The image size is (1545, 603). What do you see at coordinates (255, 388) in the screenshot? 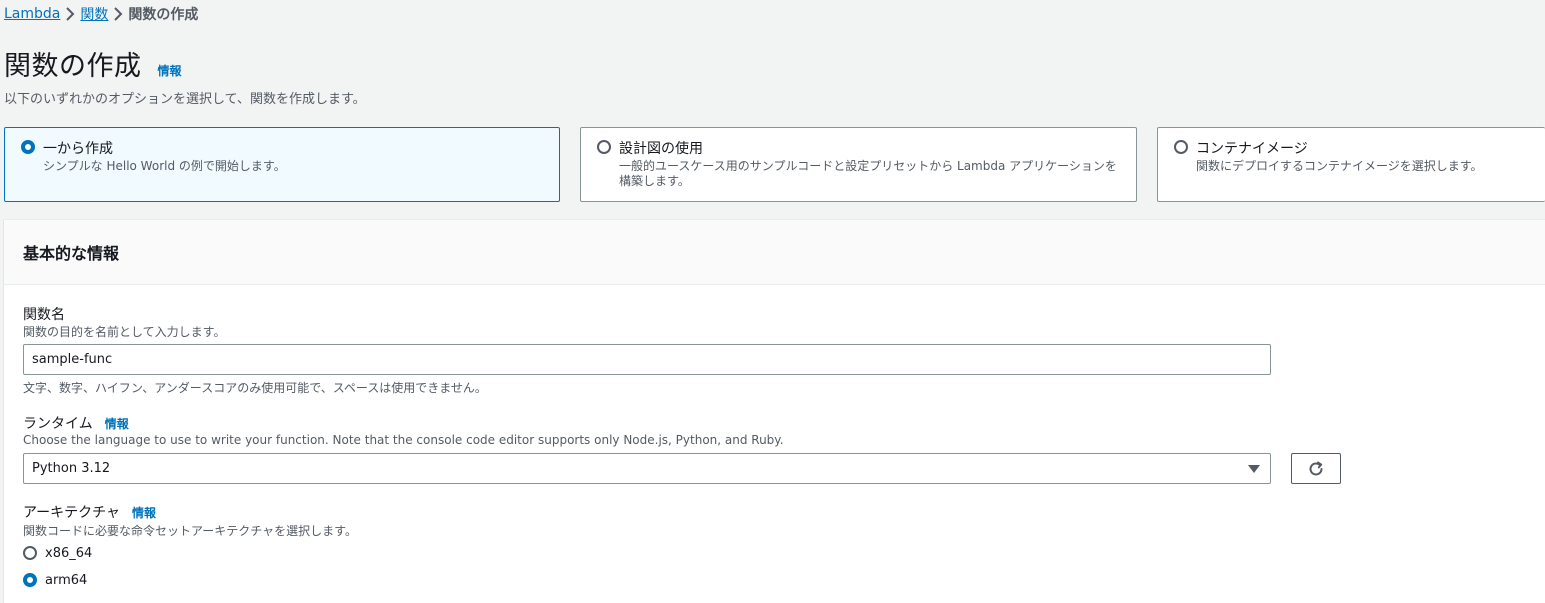
I see `function-name-constraint: 文字、数字、ハイフン、アンダースコアのみ使用可能で、スペースは使用できません。` at bounding box center [255, 388].